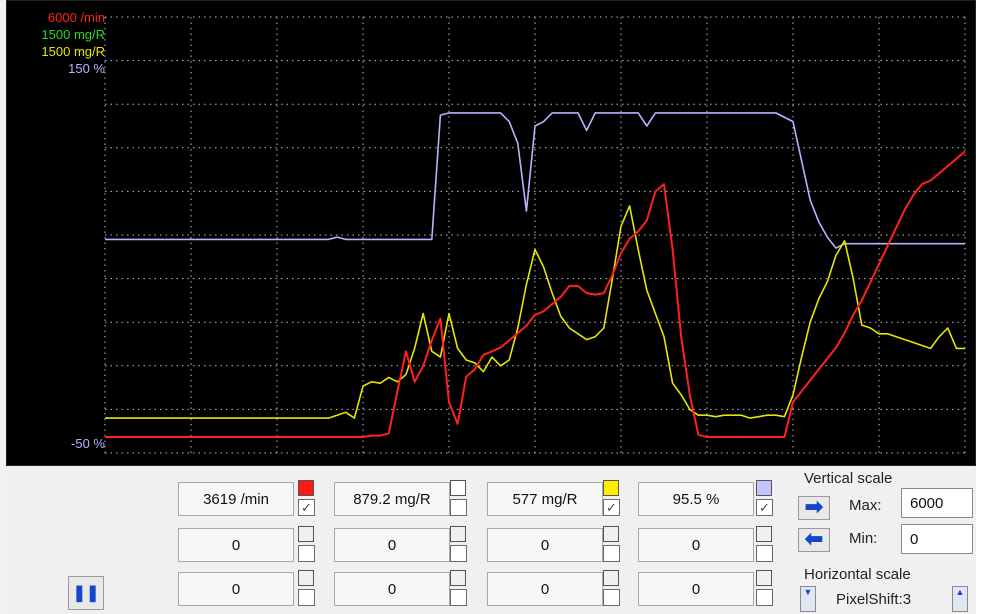  Describe the element at coordinates (808, 592) in the screenshot. I see `spin-down-icon: ▼` at that location.